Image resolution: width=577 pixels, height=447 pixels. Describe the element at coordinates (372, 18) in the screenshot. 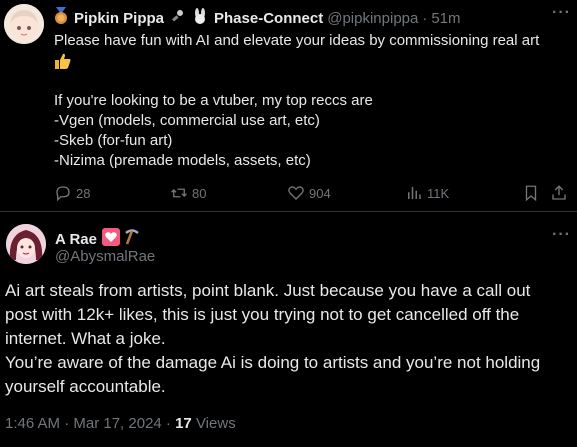

I see `author-handle: @pipkinpippa` at that location.